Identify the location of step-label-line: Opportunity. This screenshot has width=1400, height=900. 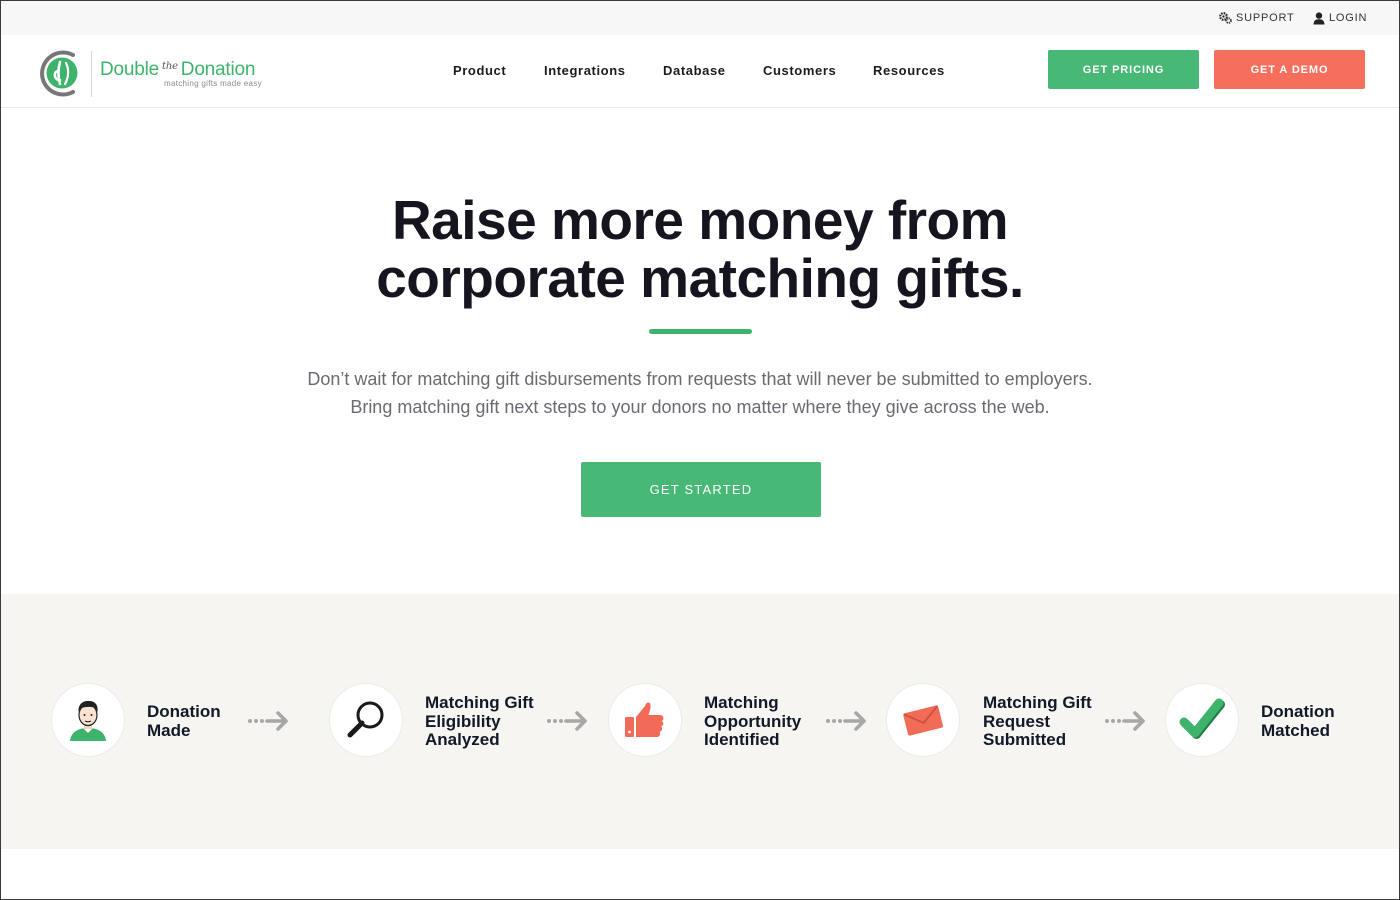
(753, 721).